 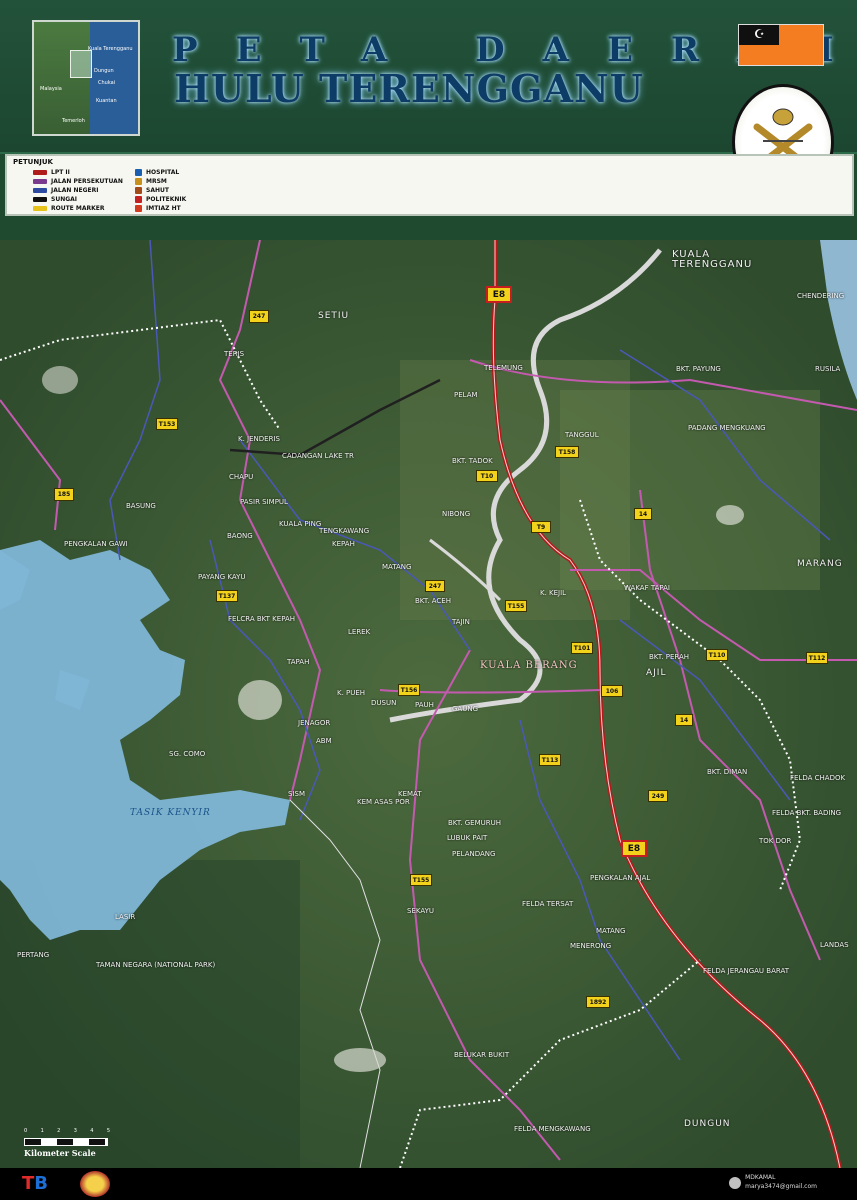 What do you see at coordinates (582, 435) in the screenshot?
I see `place-label: TANGGUL` at bounding box center [582, 435].